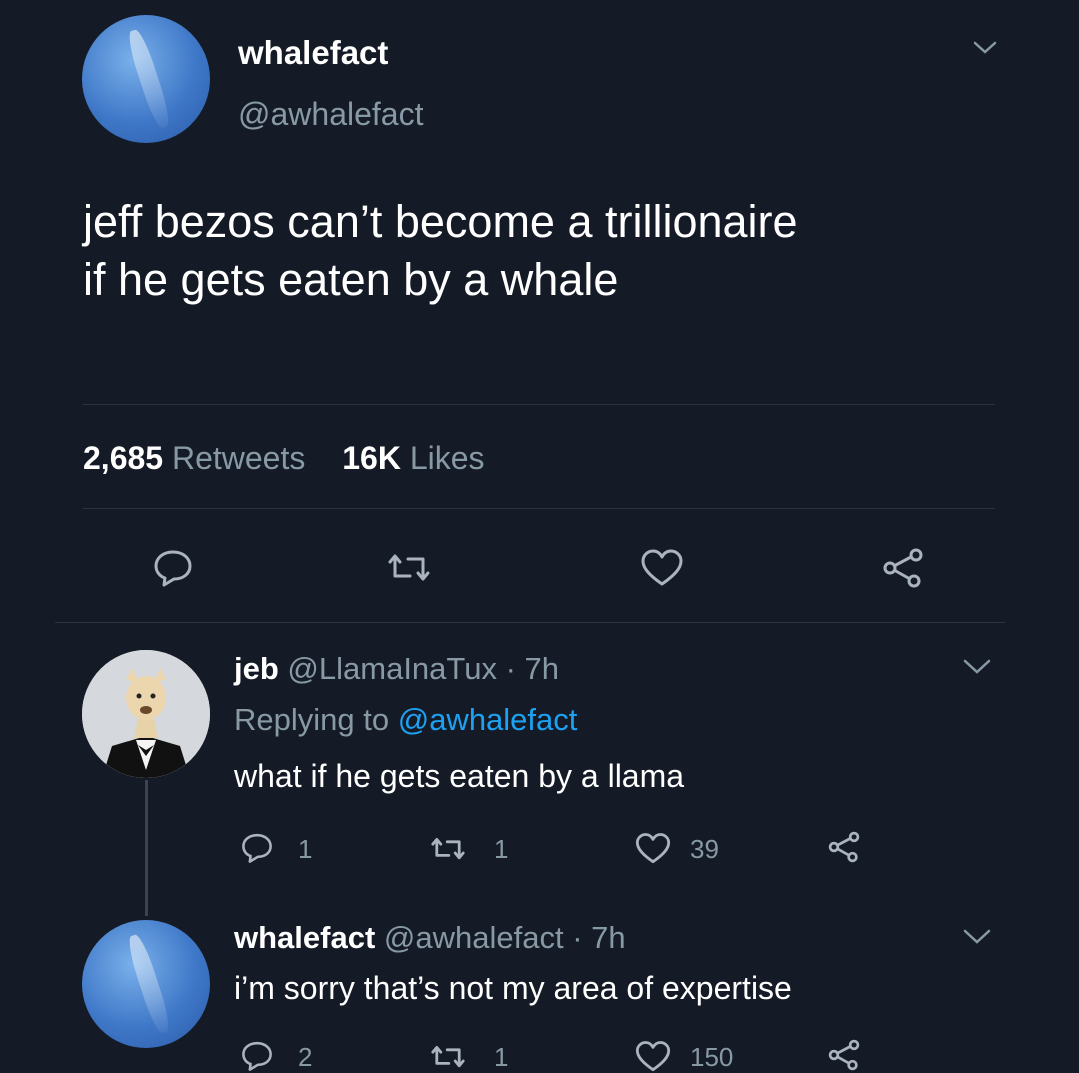 This screenshot has width=1079, height=1073. I want to click on reply-header: whalefact @awhalefact · 7h, so click(430, 938).